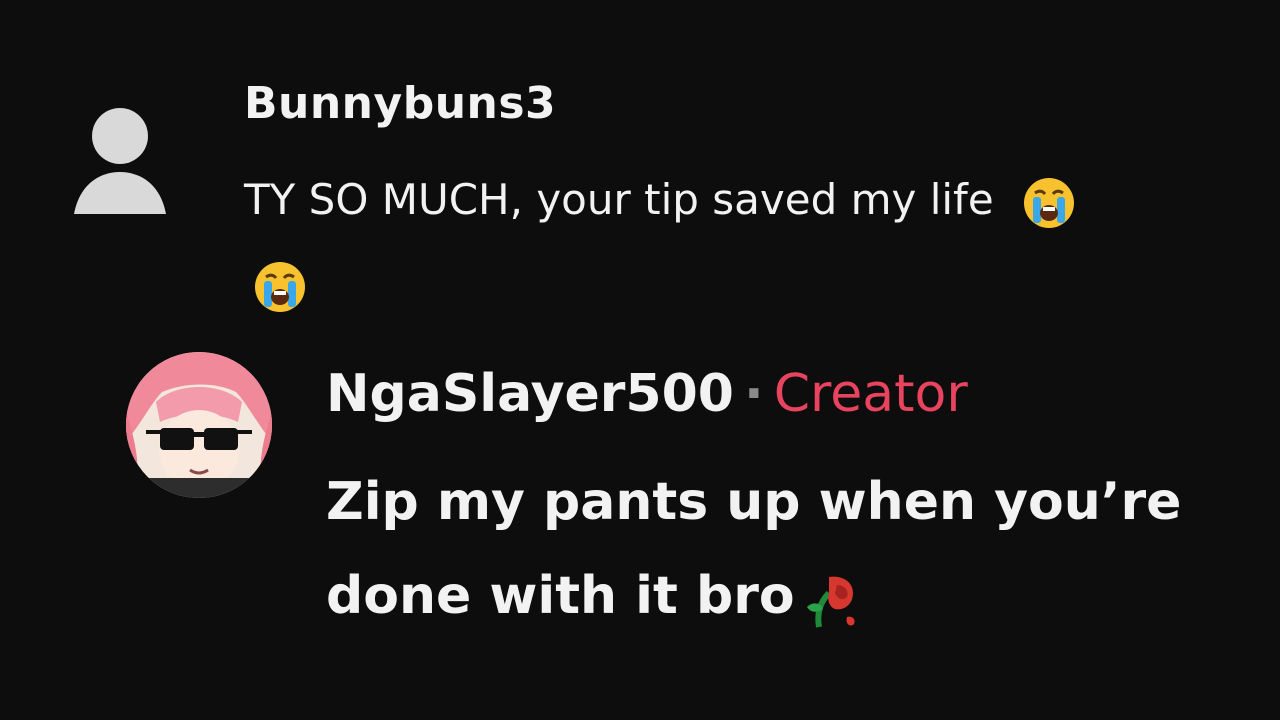  Describe the element at coordinates (199, 425) in the screenshot. I see `creator-avatar-icon` at that location.